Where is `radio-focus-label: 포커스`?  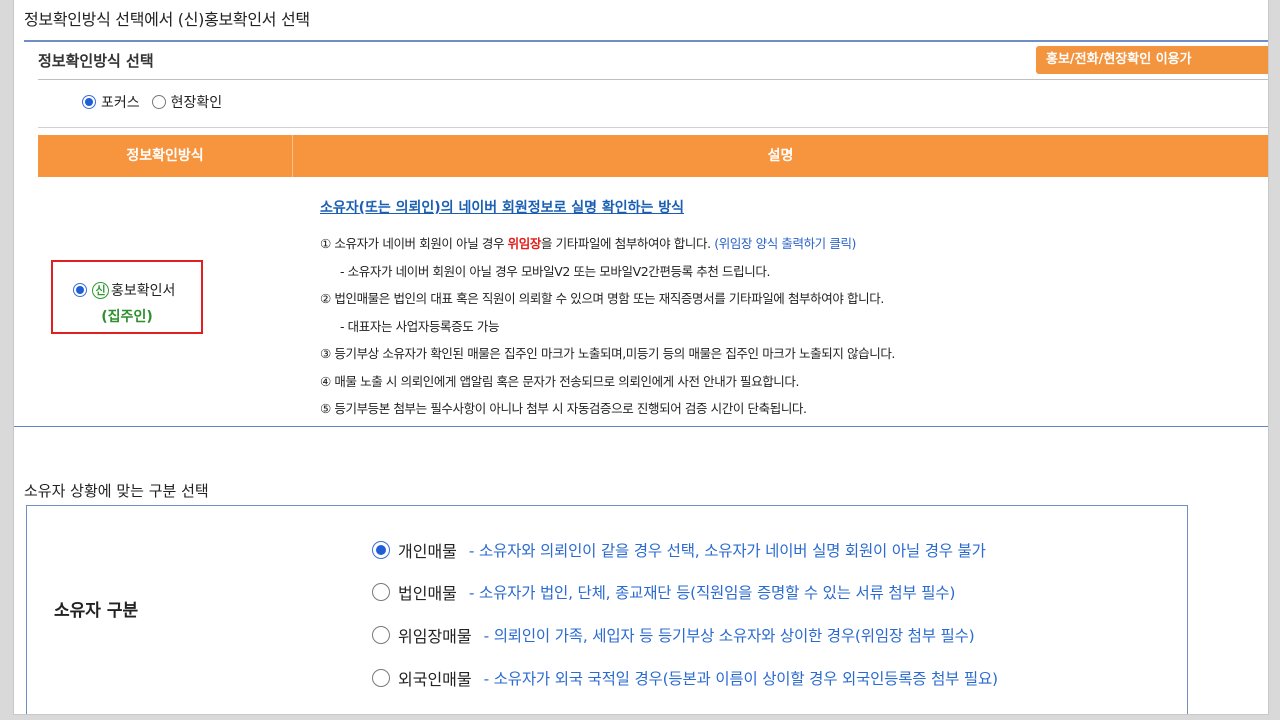
radio-focus-label: 포커스 is located at coordinates (120, 103).